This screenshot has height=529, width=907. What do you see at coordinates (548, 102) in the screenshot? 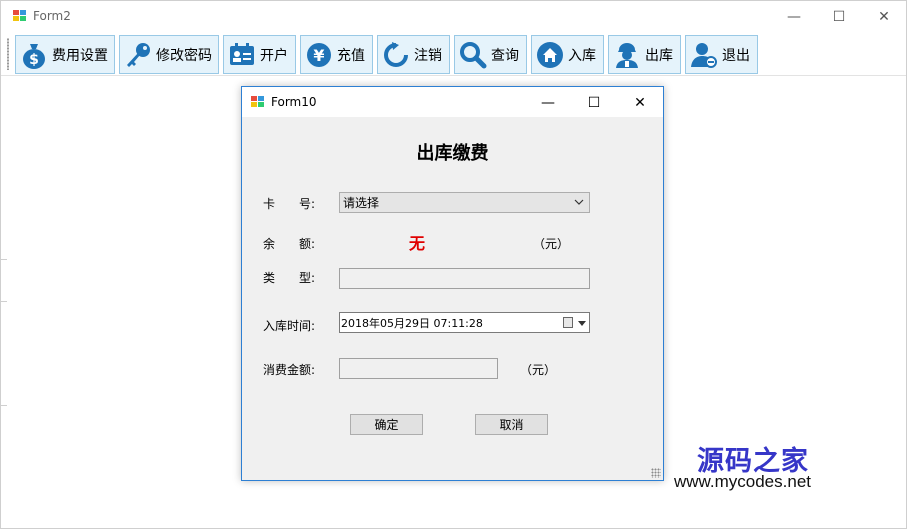
I see `dialog-minimize-button: —` at bounding box center [548, 102].